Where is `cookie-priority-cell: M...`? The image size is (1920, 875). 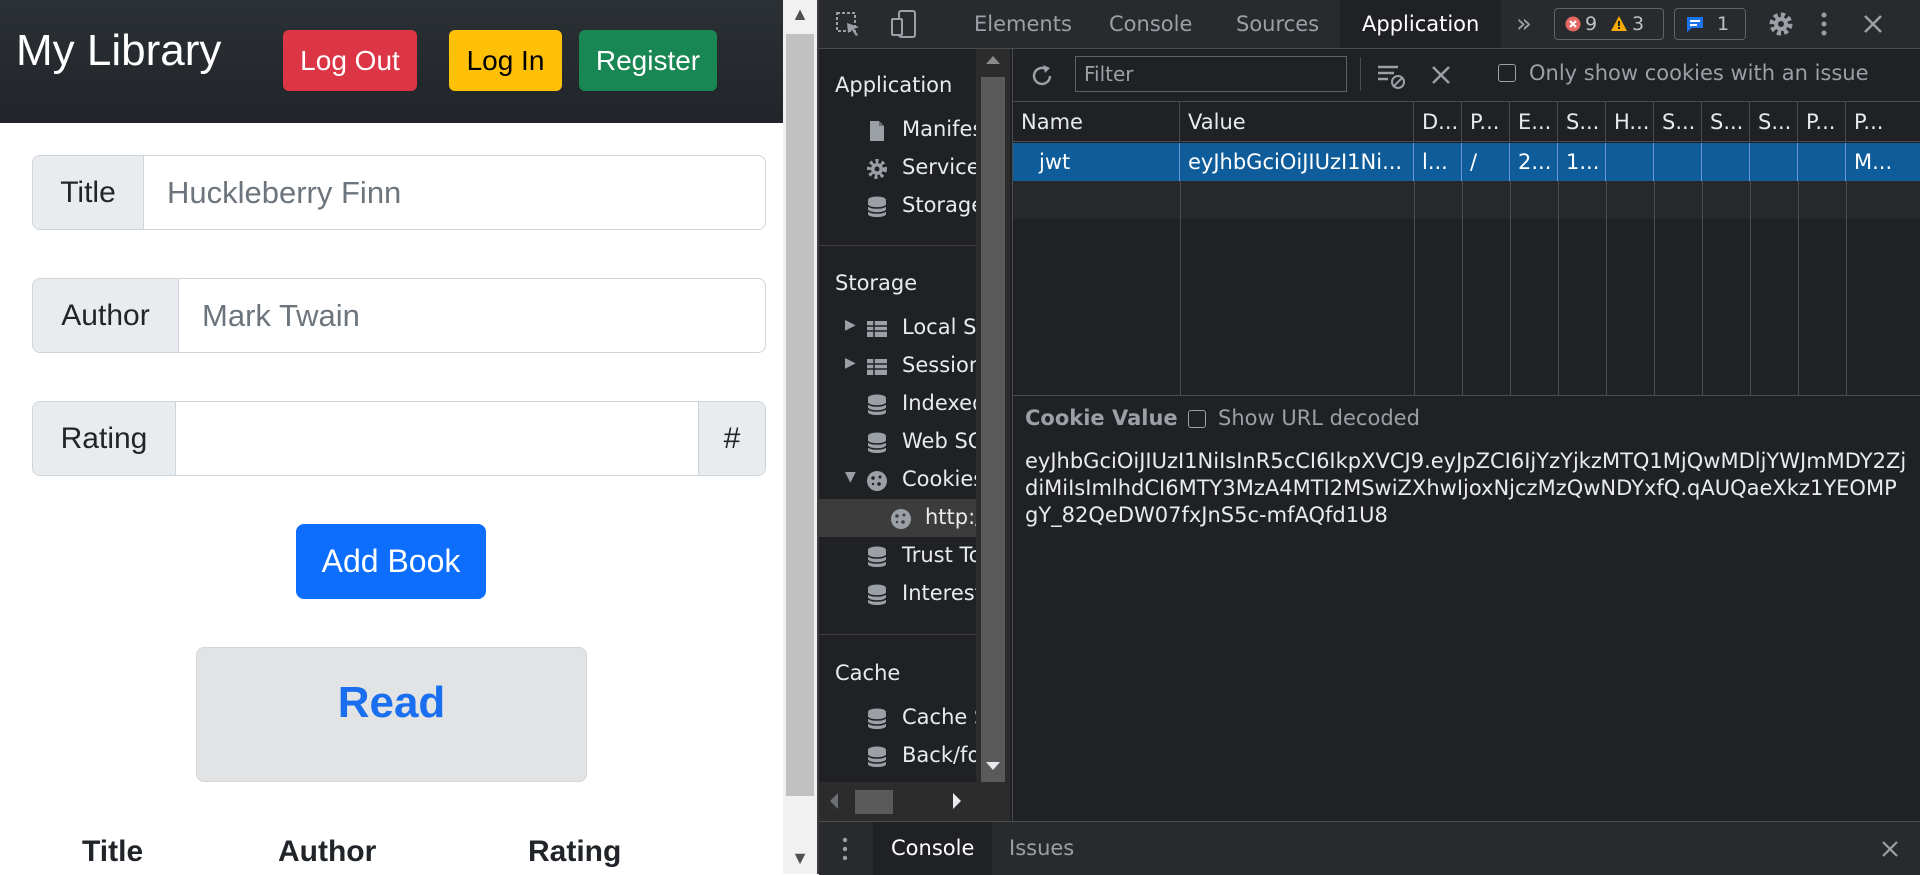 cookie-priority-cell: M... is located at coordinates (1883, 162).